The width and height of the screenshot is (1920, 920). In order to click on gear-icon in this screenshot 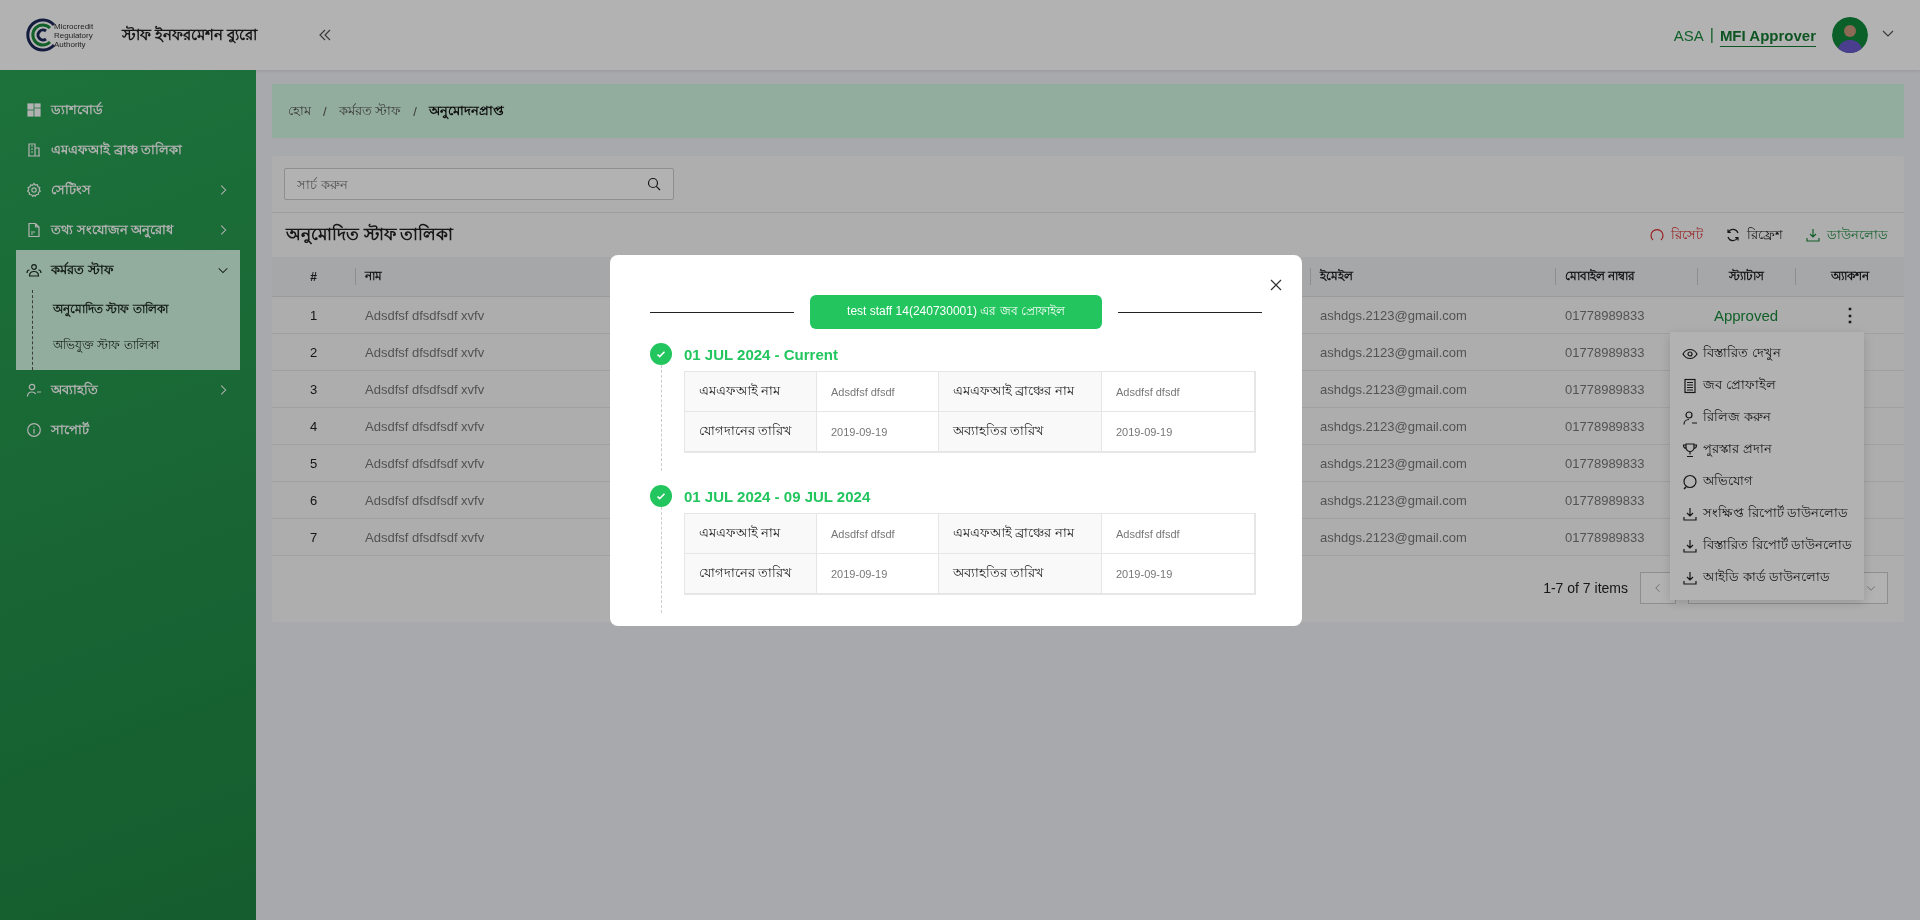, I will do `click(34, 190)`.